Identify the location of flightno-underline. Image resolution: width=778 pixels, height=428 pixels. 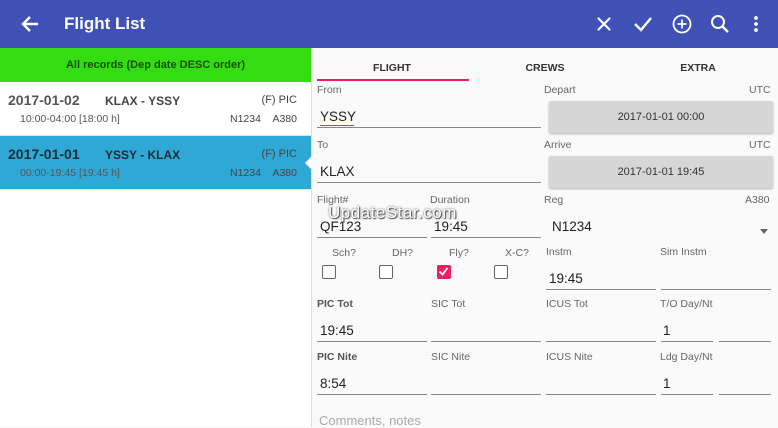
(372, 237).